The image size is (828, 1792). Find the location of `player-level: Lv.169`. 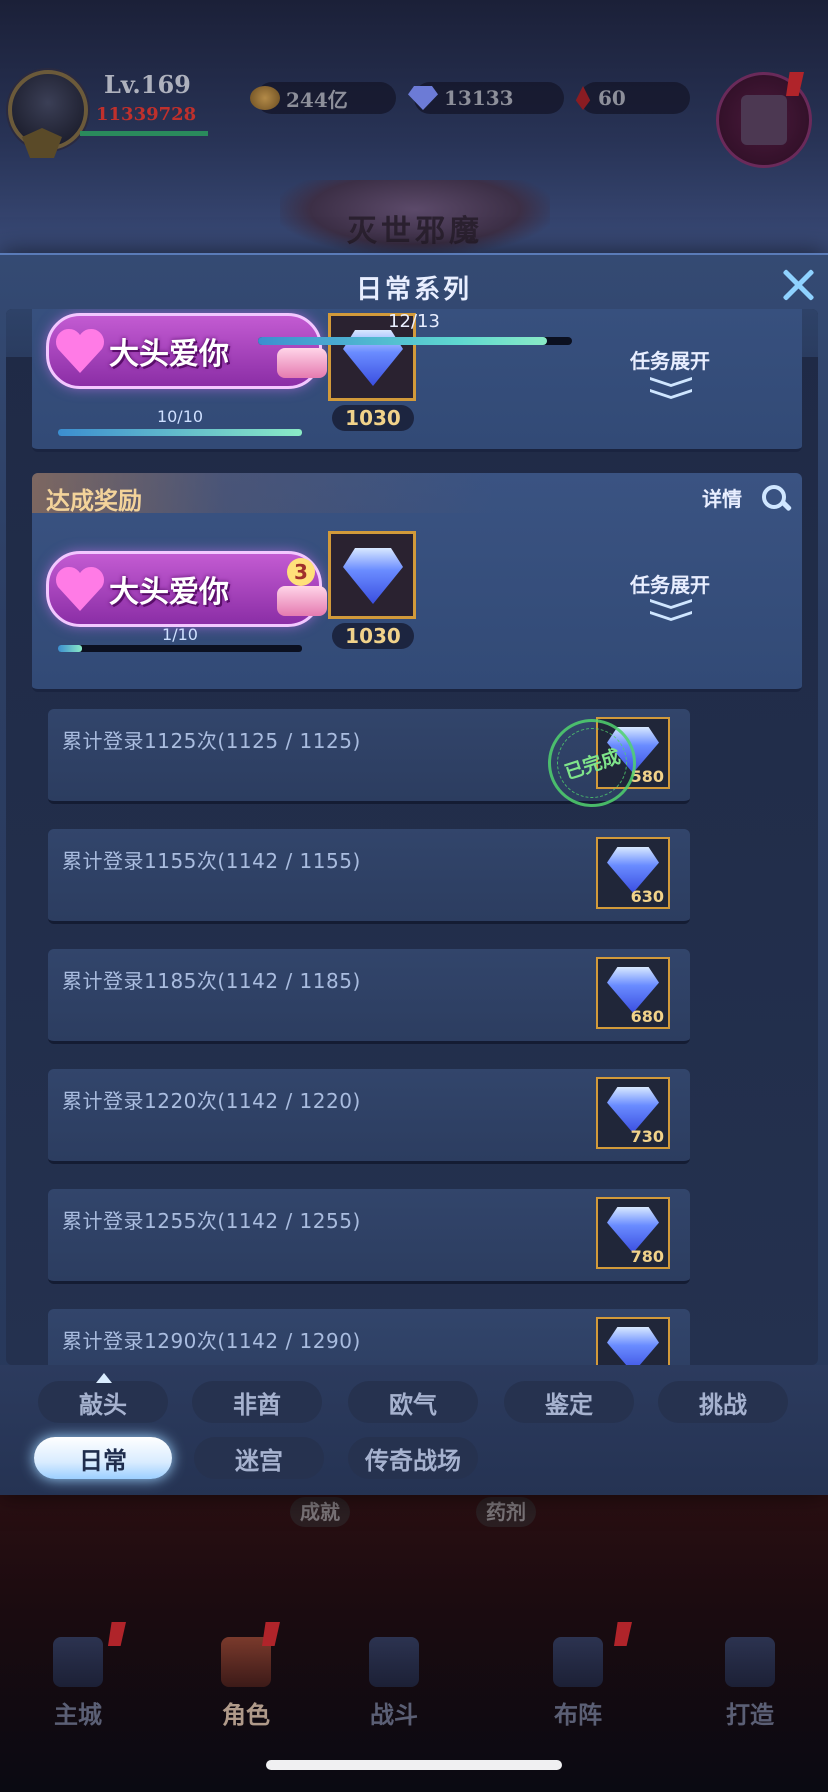

player-level: Lv.169 is located at coordinates (147, 84).